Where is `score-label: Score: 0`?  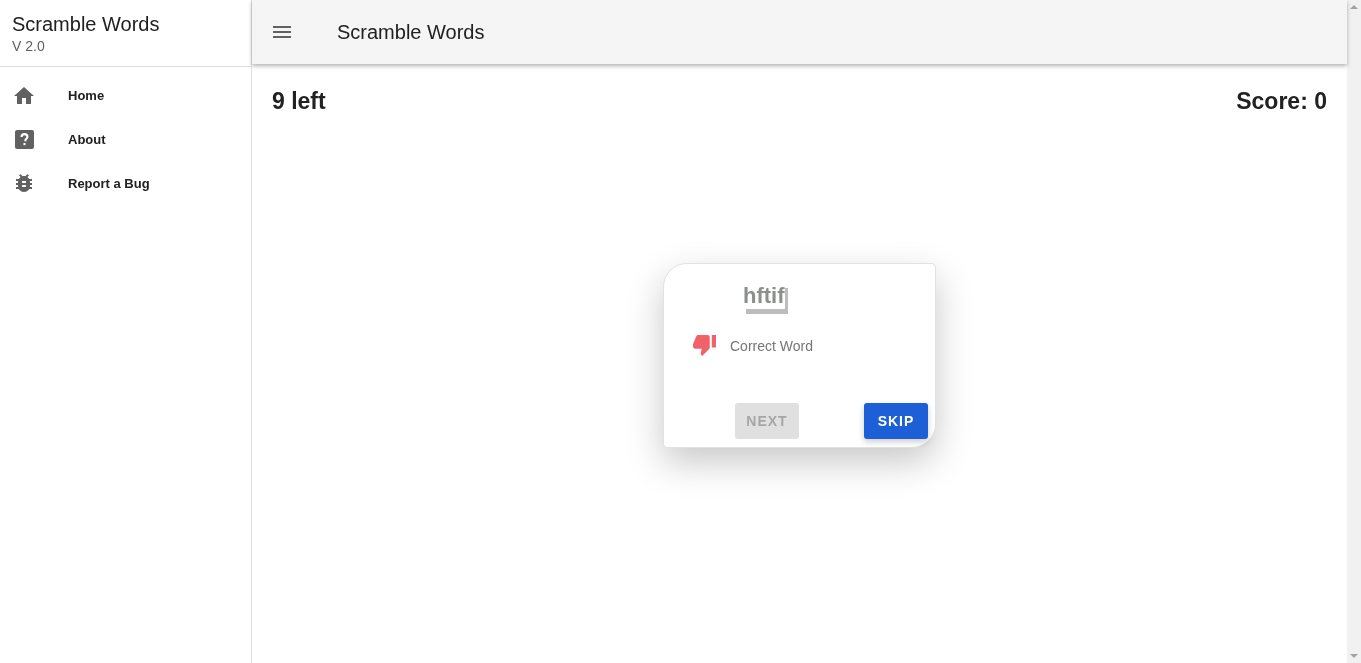 score-label: Score: 0 is located at coordinates (1281, 101).